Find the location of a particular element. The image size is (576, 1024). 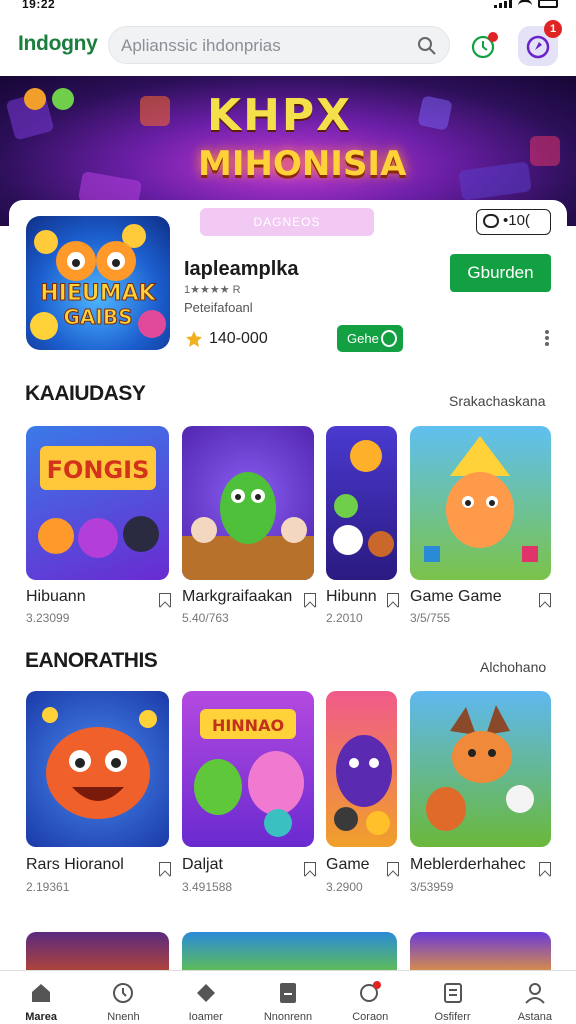

section1-title: KAAIUDASY is located at coordinates (85, 393).